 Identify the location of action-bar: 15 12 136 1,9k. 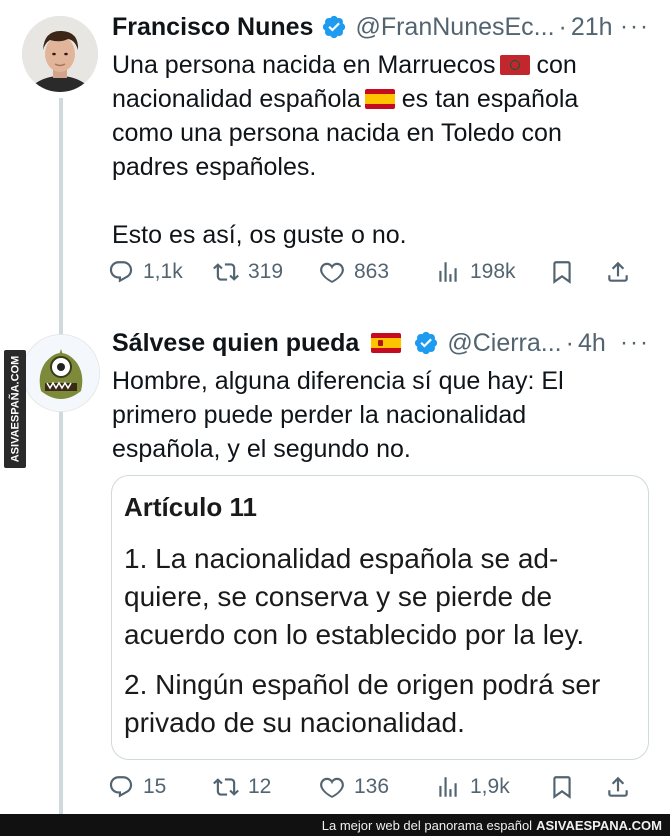
(380, 787).